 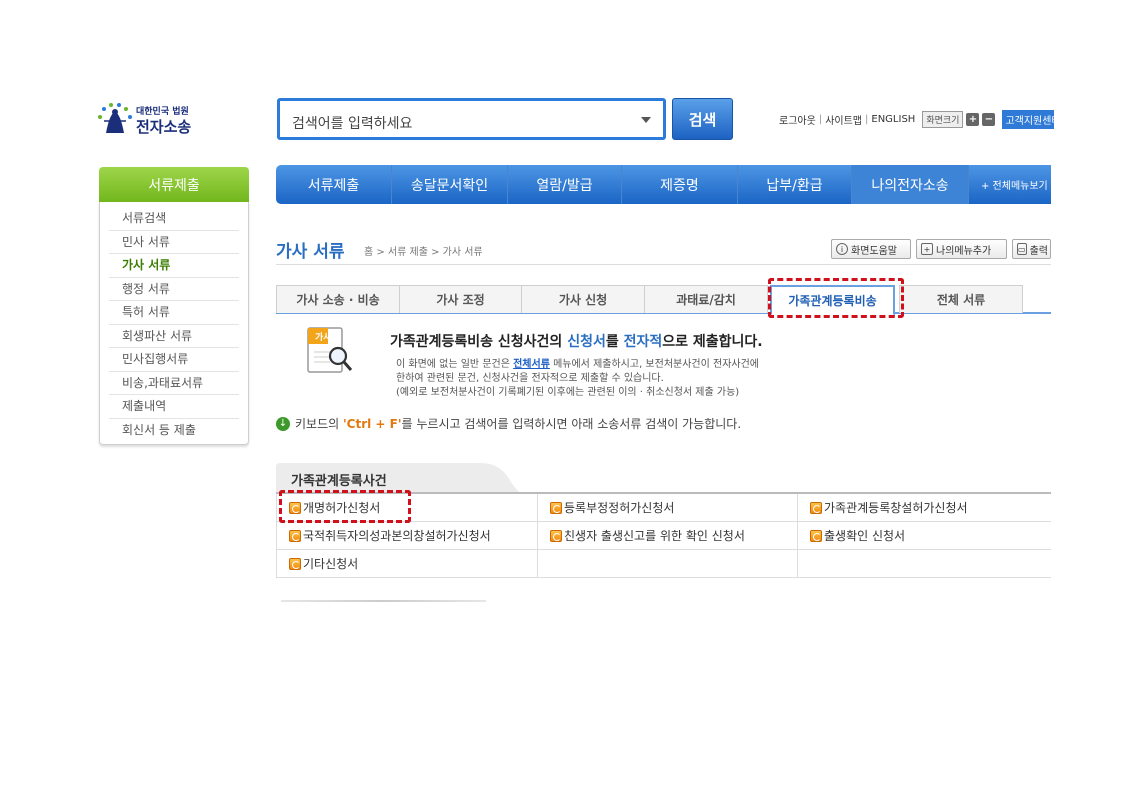 I want to click on gnb-document-submission: 서류제출, so click(x=334, y=184).